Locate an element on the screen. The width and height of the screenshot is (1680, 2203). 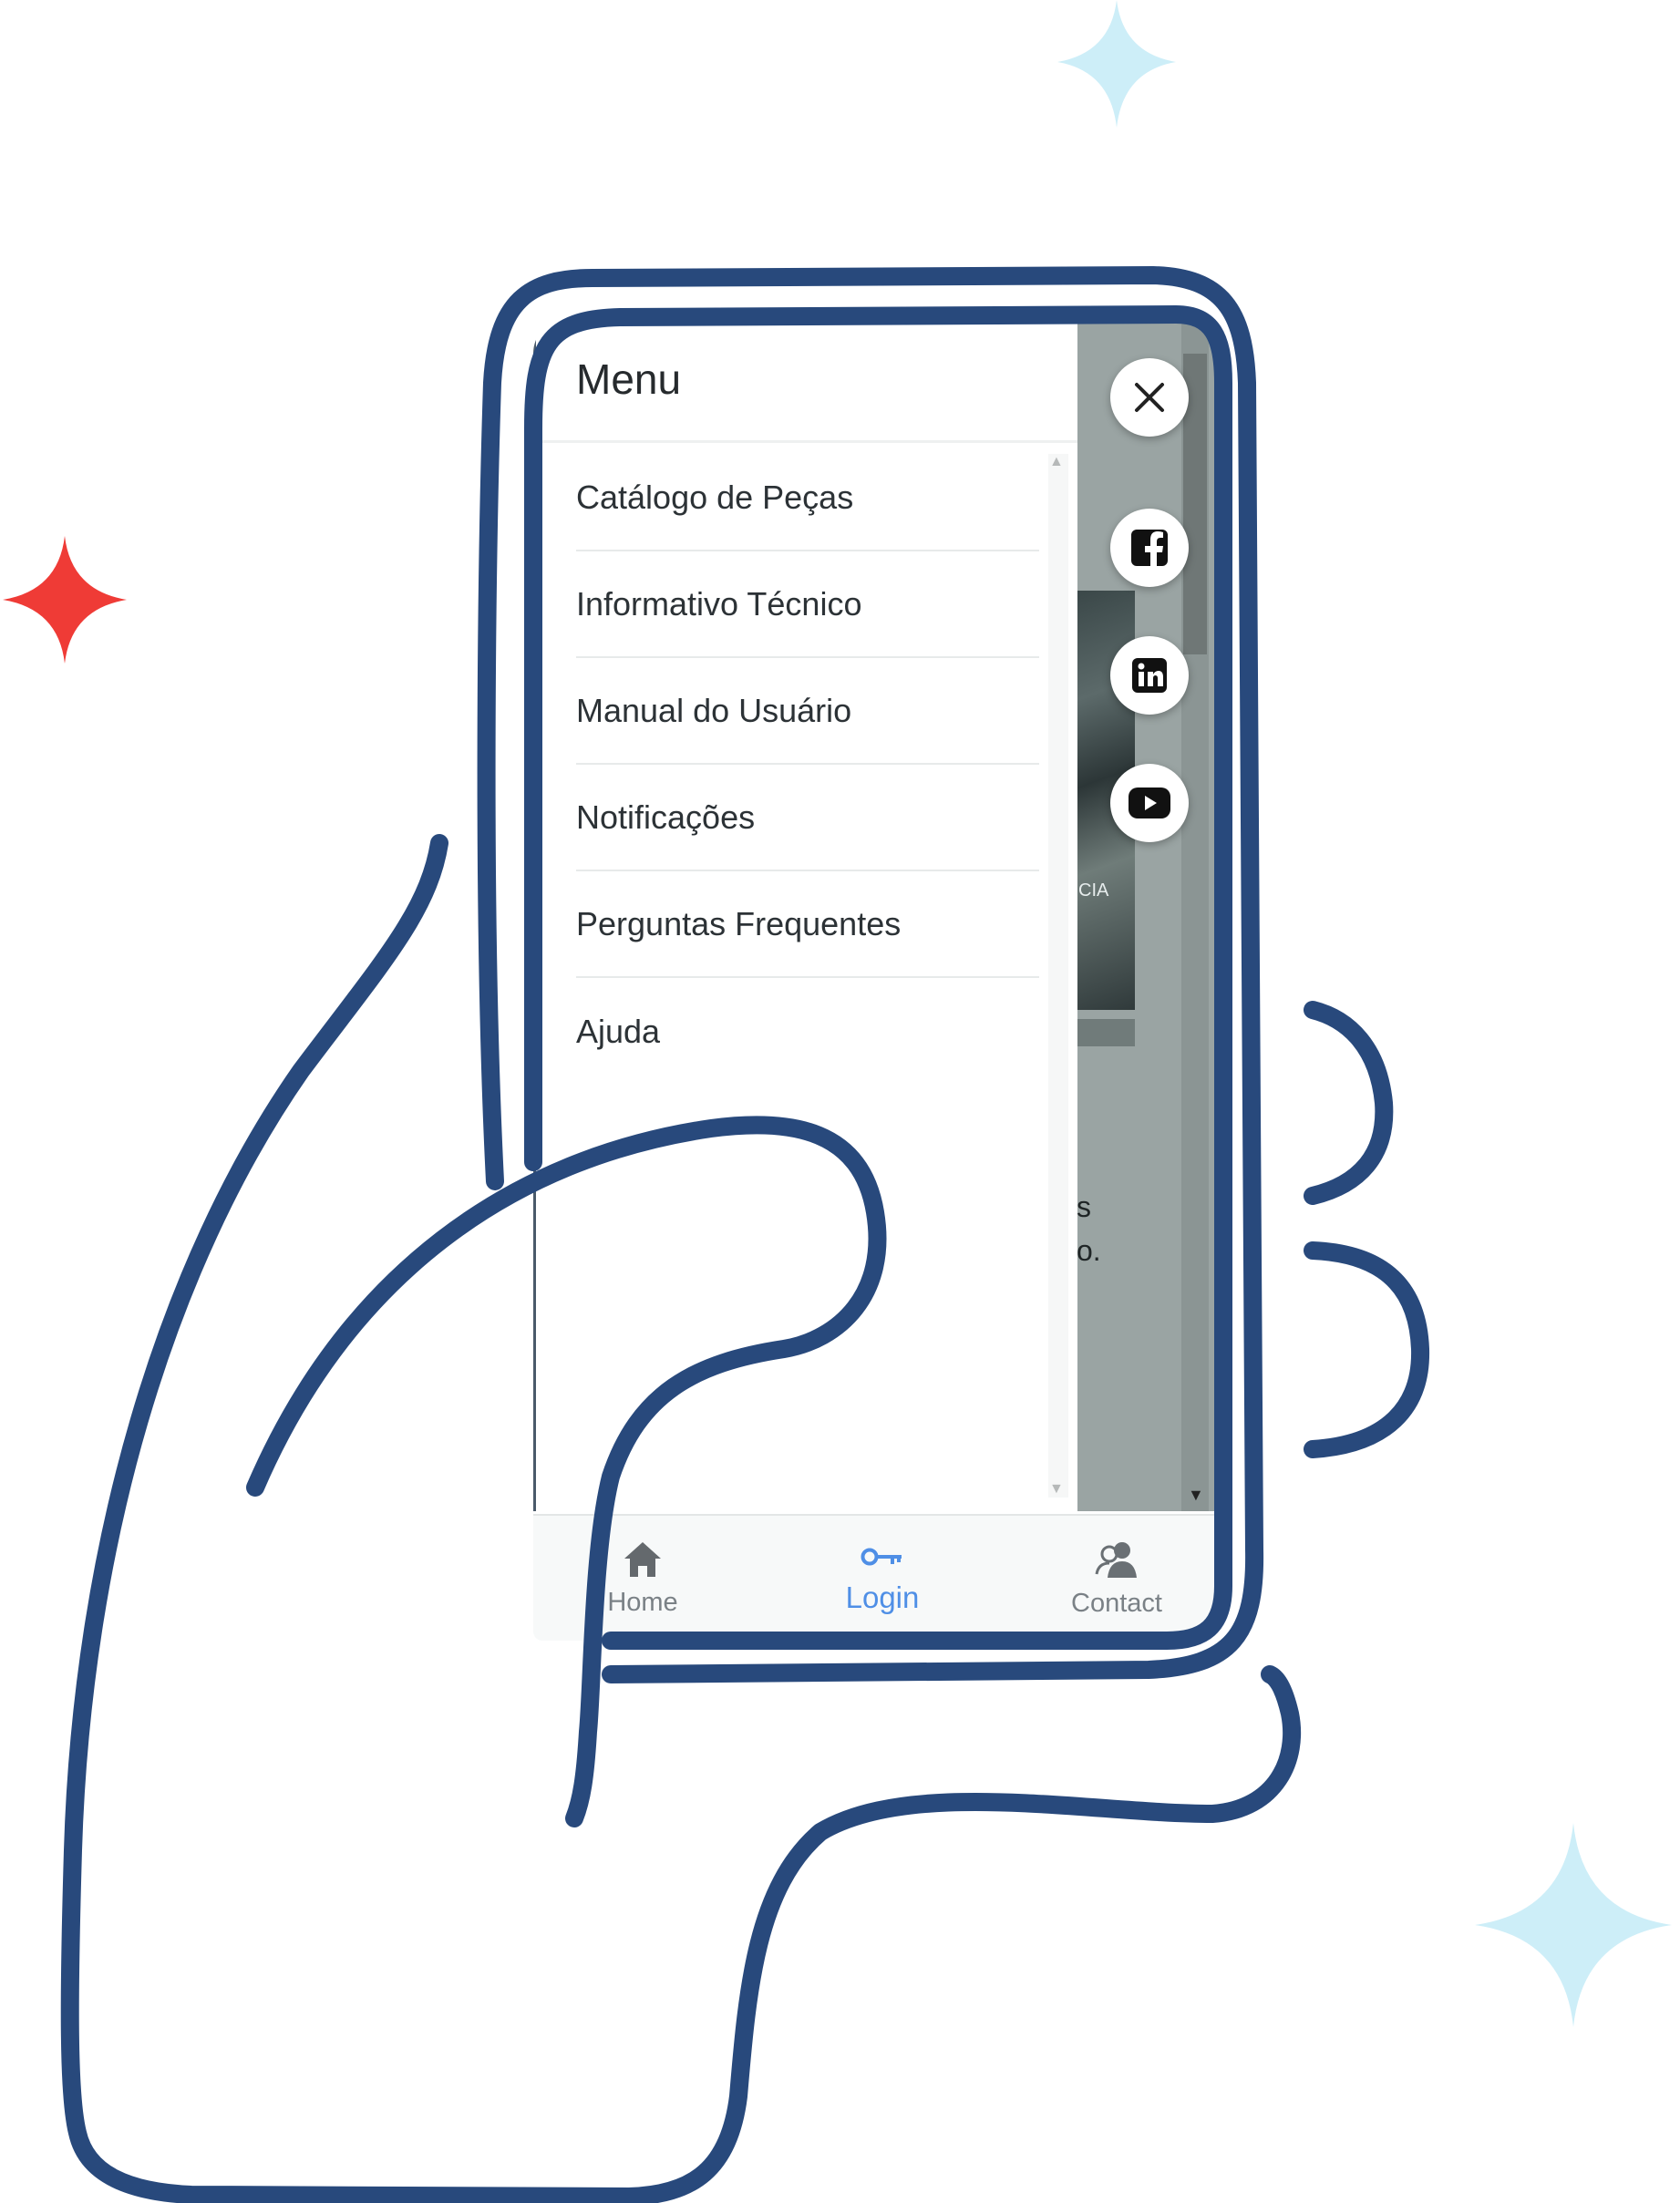
menu-item-informativo: Informativo Técnico is located at coordinates (808, 604).